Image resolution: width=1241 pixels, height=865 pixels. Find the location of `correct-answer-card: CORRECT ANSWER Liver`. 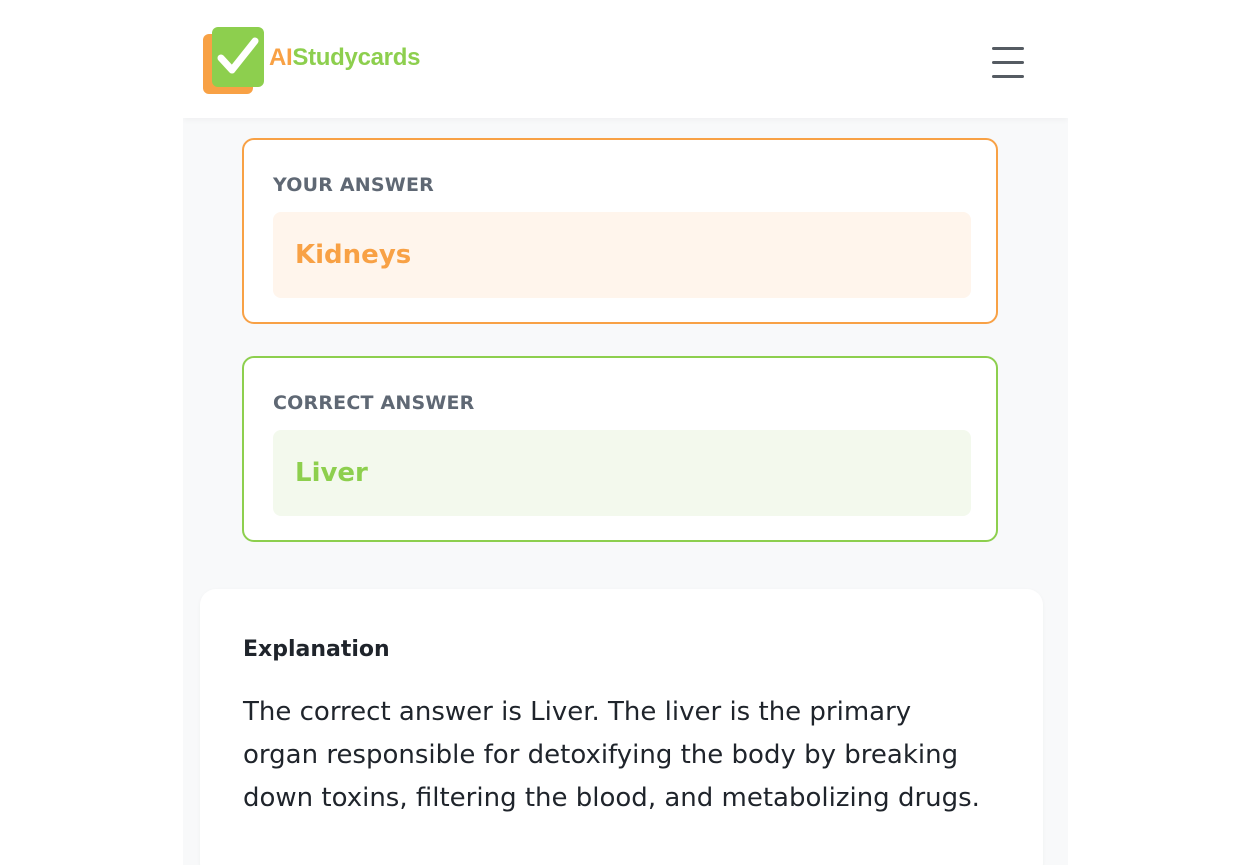

correct-answer-card: CORRECT ANSWER Liver is located at coordinates (620, 449).